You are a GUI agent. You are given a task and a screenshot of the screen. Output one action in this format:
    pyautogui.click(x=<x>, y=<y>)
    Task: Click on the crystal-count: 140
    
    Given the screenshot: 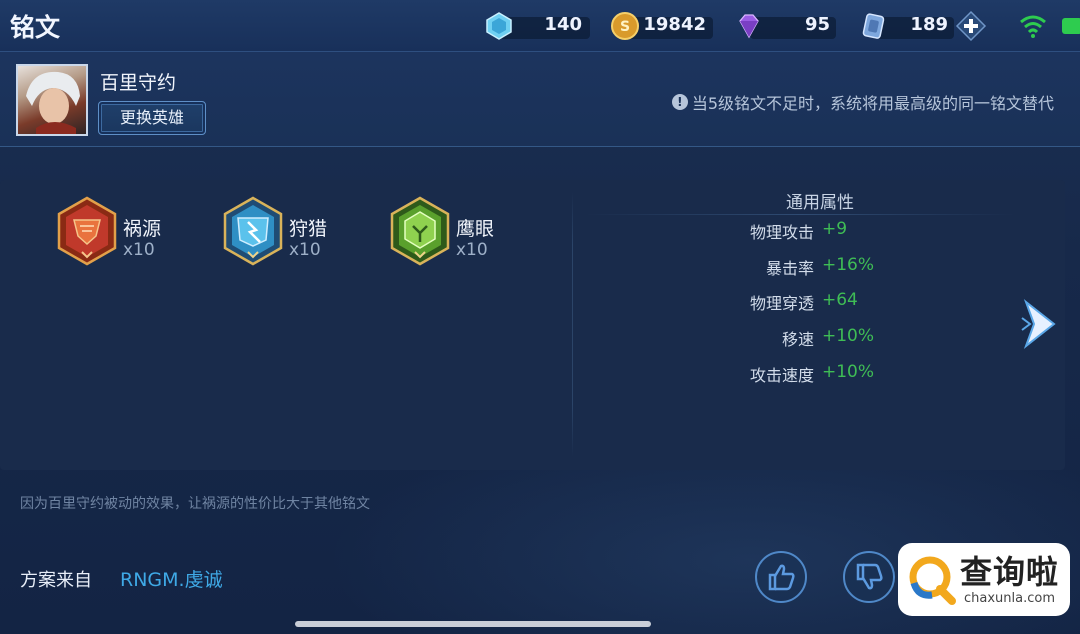 What is the action you would take?
    pyautogui.click(x=563, y=24)
    